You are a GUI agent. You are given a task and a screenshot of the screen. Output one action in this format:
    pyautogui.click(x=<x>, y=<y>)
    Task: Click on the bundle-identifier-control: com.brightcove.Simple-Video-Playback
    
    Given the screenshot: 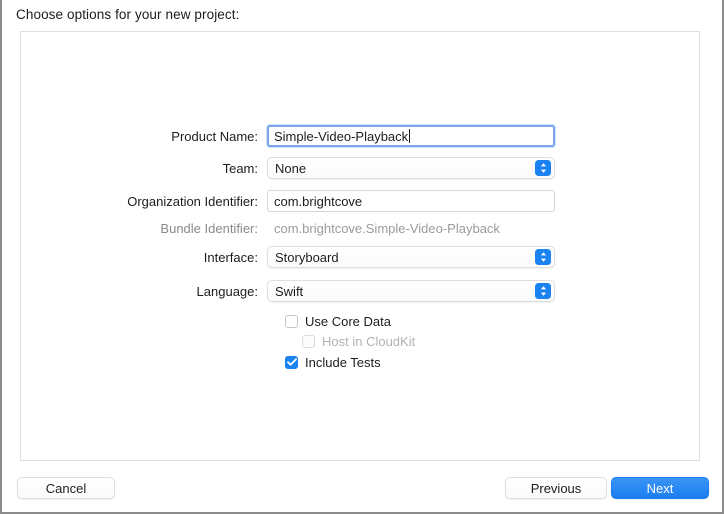 What is the action you would take?
    pyautogui.click(x=411, y=228)
    